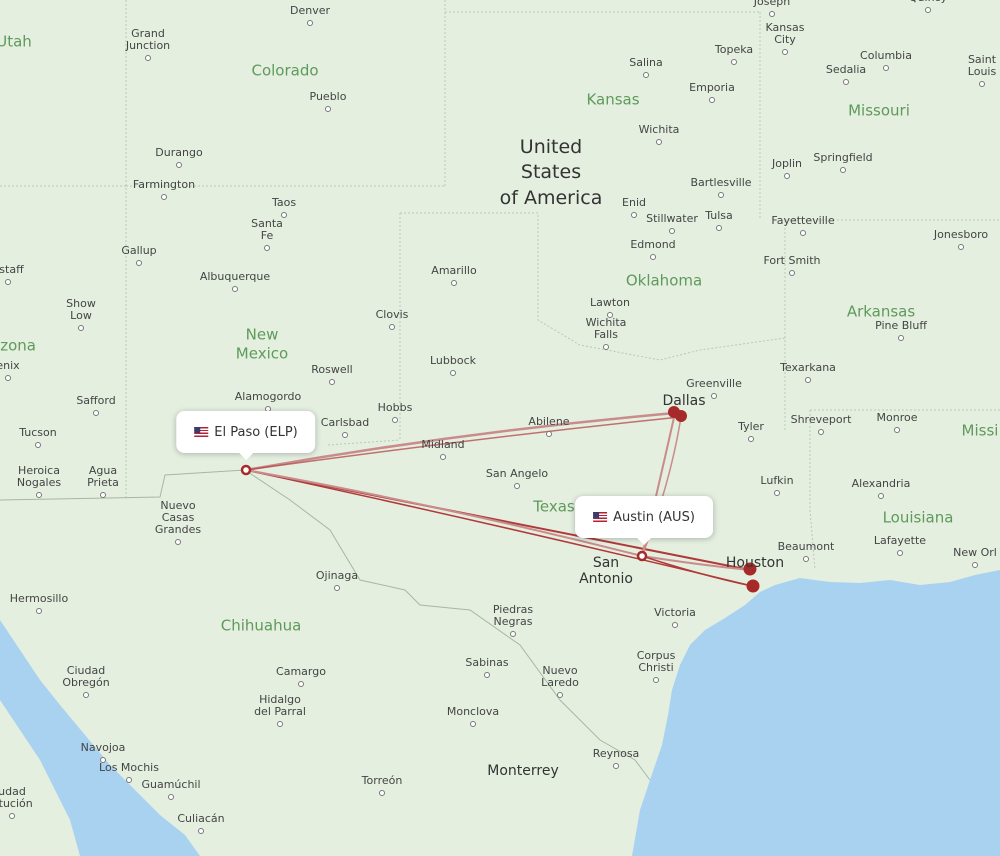 Image resolution: width=1000 pixels, height=856 pixels. I want to click on state-label: Utah, so click(16, 41).